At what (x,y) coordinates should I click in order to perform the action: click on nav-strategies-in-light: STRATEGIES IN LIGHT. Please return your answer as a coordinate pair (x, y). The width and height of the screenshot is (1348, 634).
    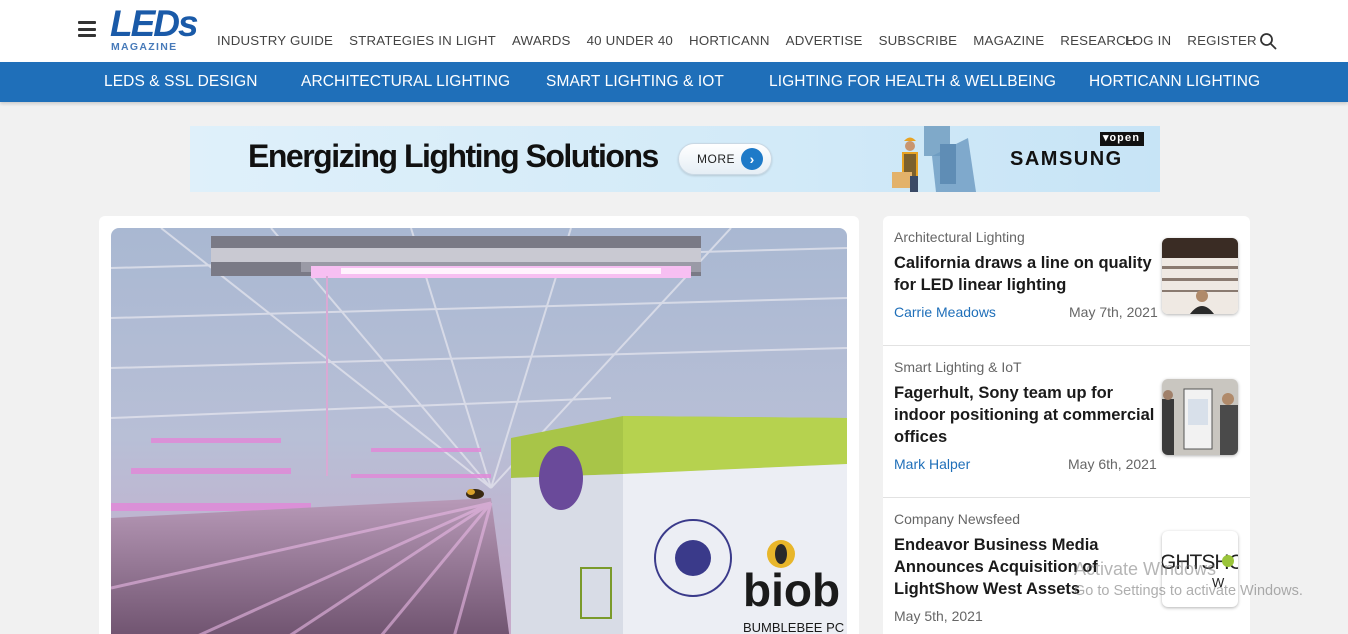
    Looking at the image, I should click on (422, 40).